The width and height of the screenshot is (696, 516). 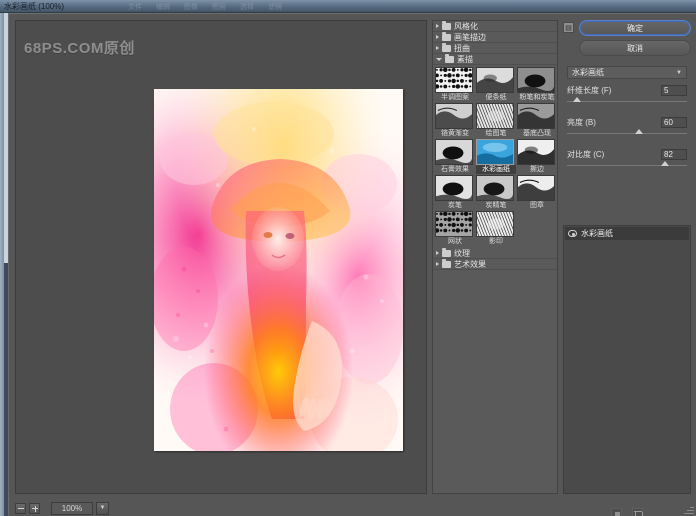 What do you see at coordinates (689, 509) in the screenshot?
I see `resize-grip` at bounding box center [689, 509].